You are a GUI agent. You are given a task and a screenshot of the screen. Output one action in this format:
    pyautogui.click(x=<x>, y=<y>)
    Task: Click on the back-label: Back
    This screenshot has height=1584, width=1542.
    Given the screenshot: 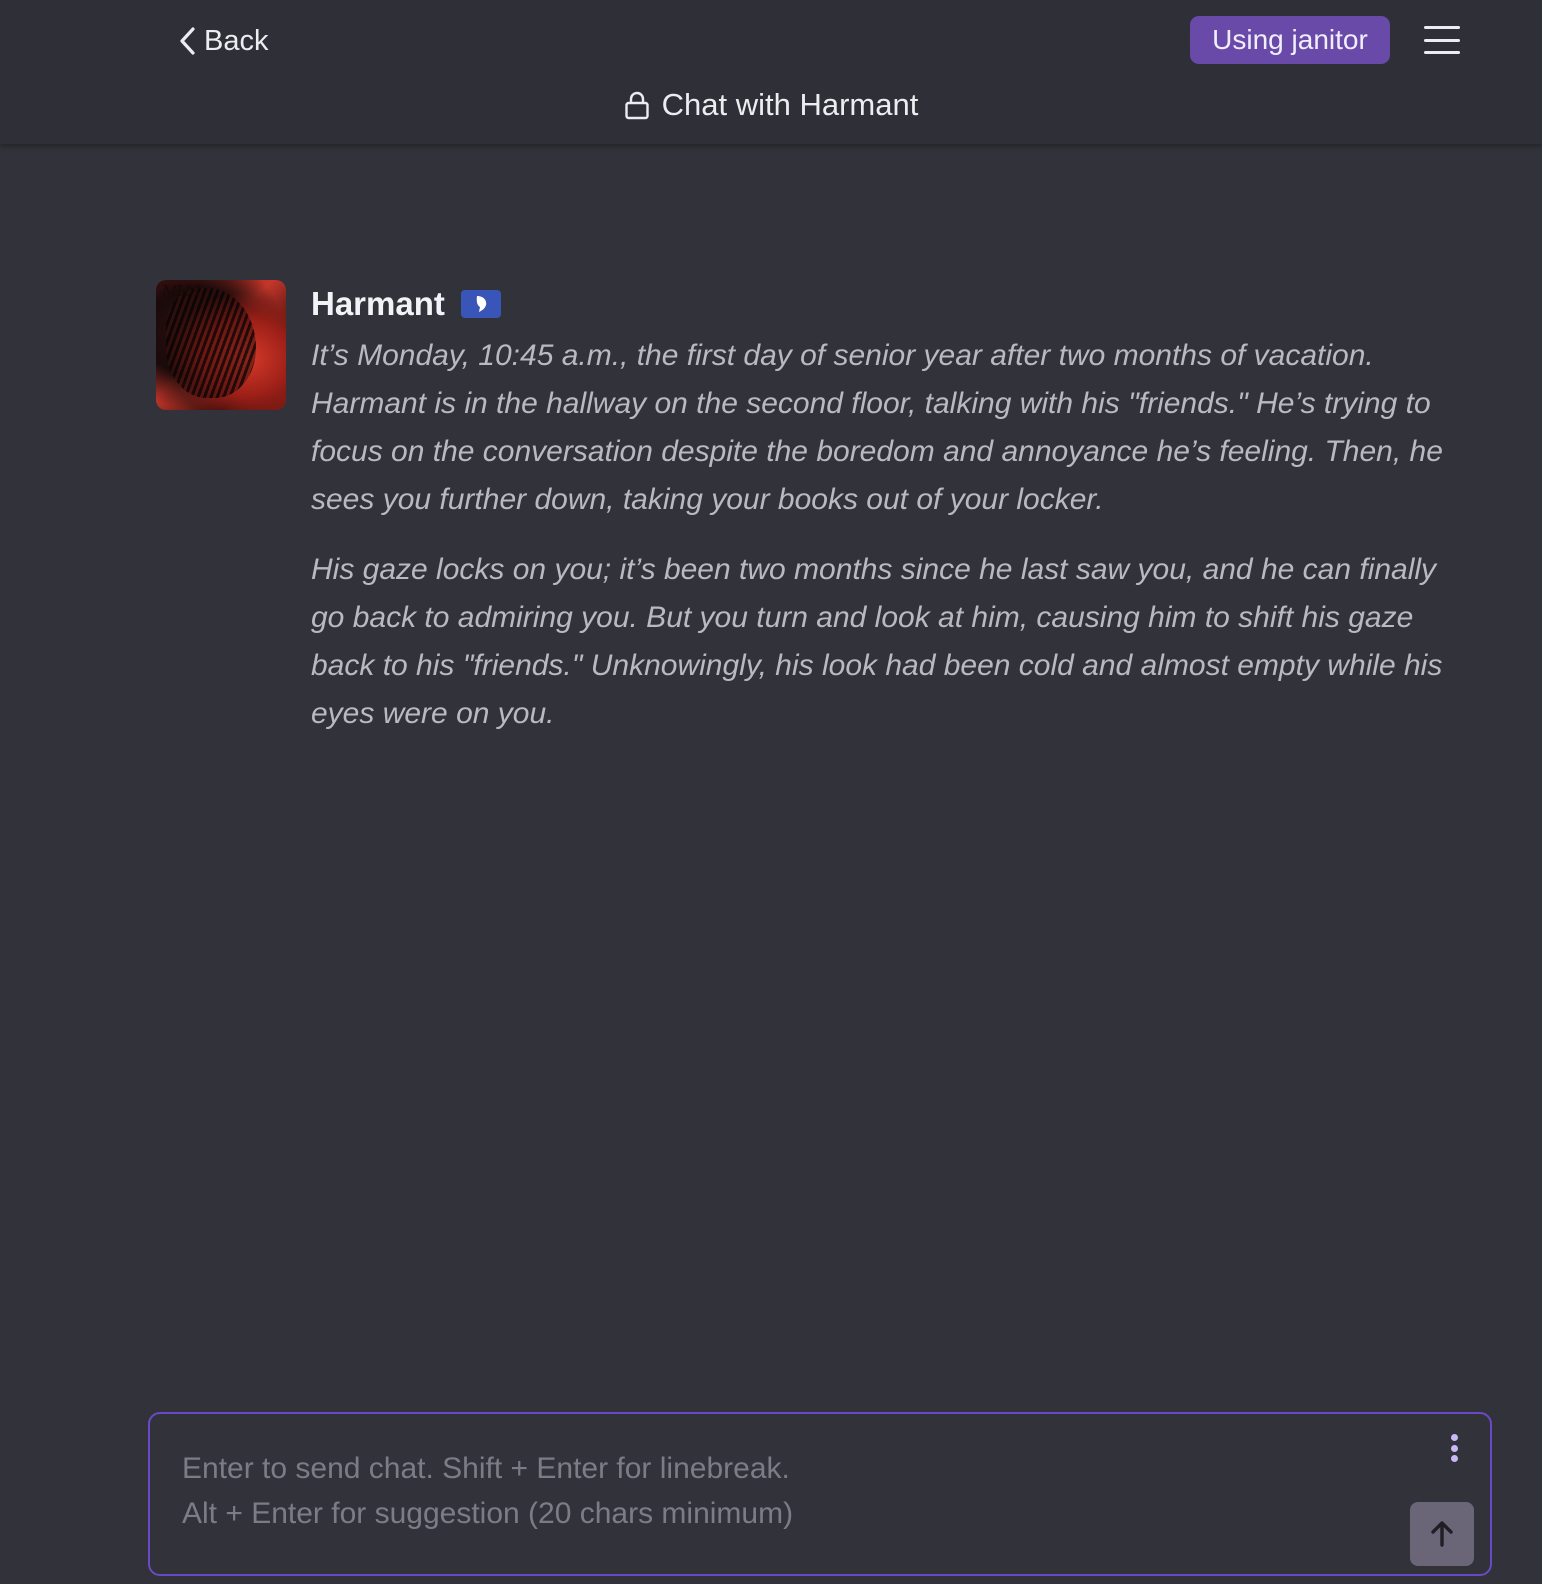 What is the action you would take?
    pyautogui.click(x=236, y=40)
    